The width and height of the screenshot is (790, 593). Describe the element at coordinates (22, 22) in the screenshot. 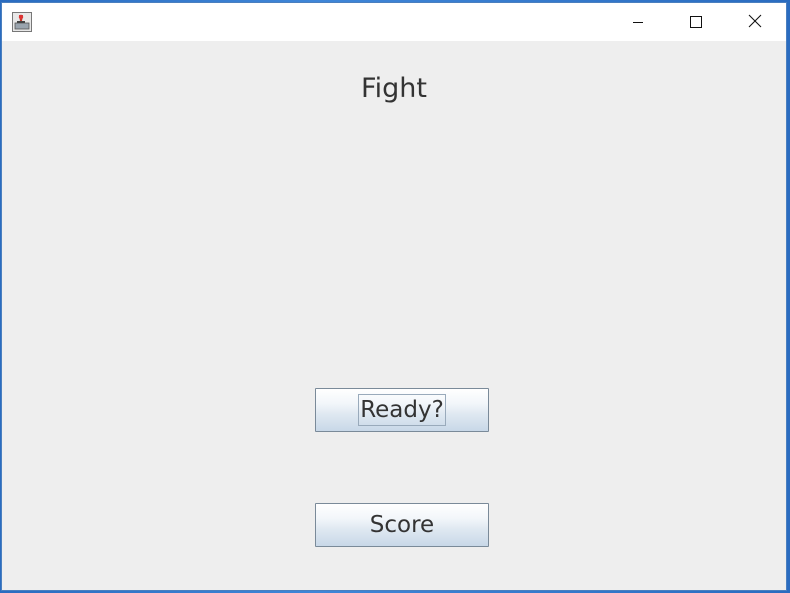

I see `java-app-icon` at that location.